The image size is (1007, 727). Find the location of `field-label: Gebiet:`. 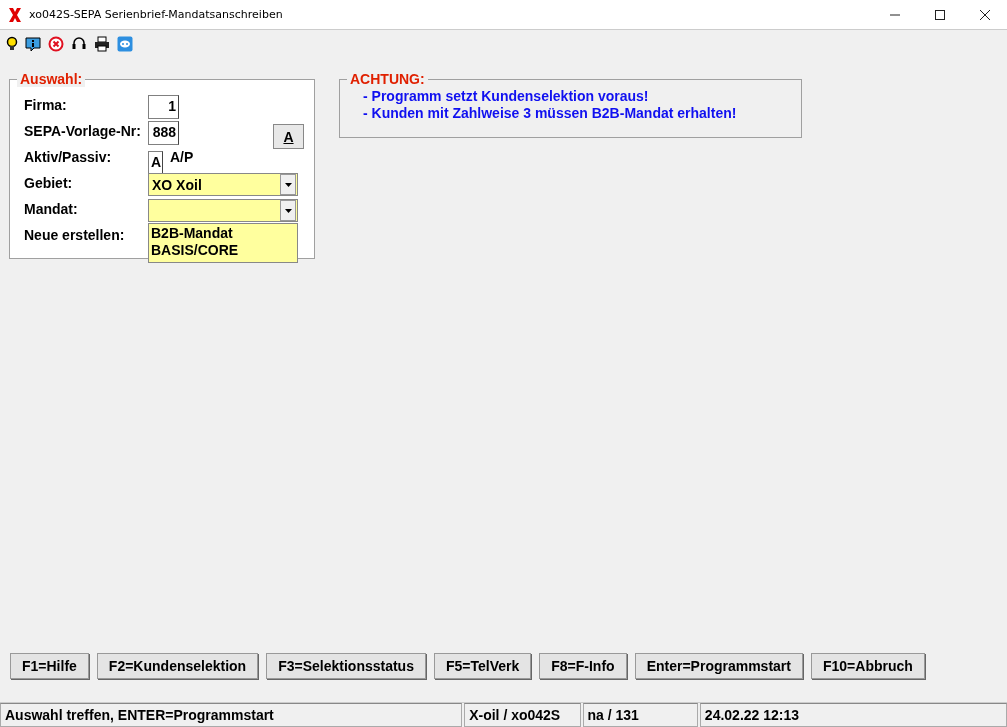

field-label: Gebiet: is located at coordinates (49, 183).